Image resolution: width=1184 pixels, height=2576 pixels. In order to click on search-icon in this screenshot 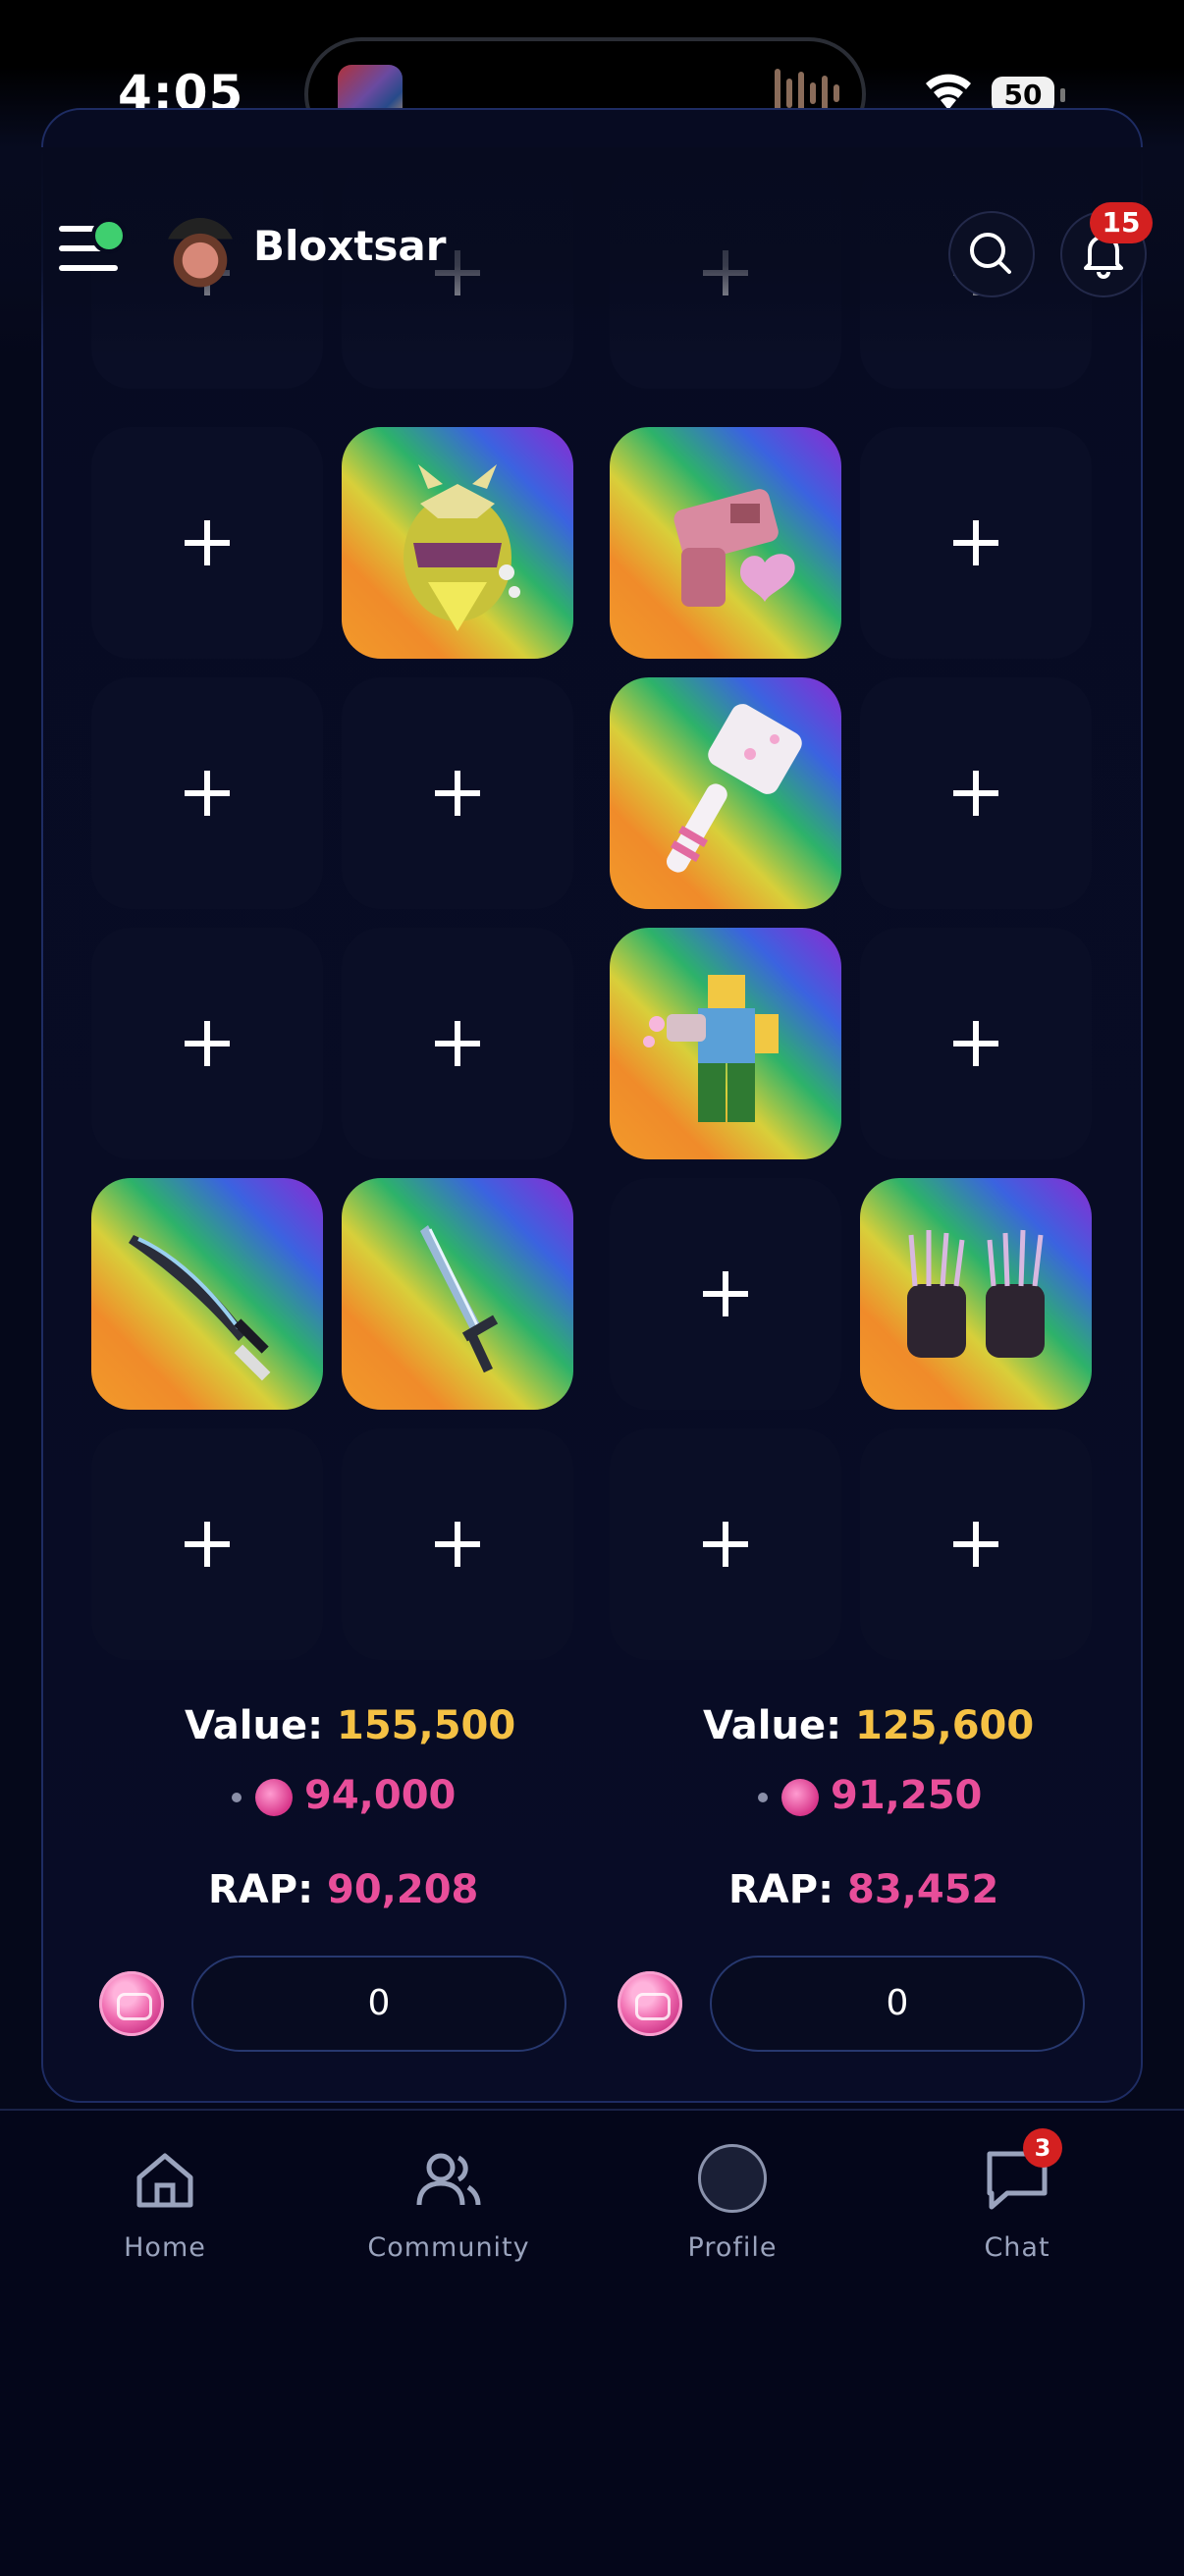, I will do `click(990, 253)`.